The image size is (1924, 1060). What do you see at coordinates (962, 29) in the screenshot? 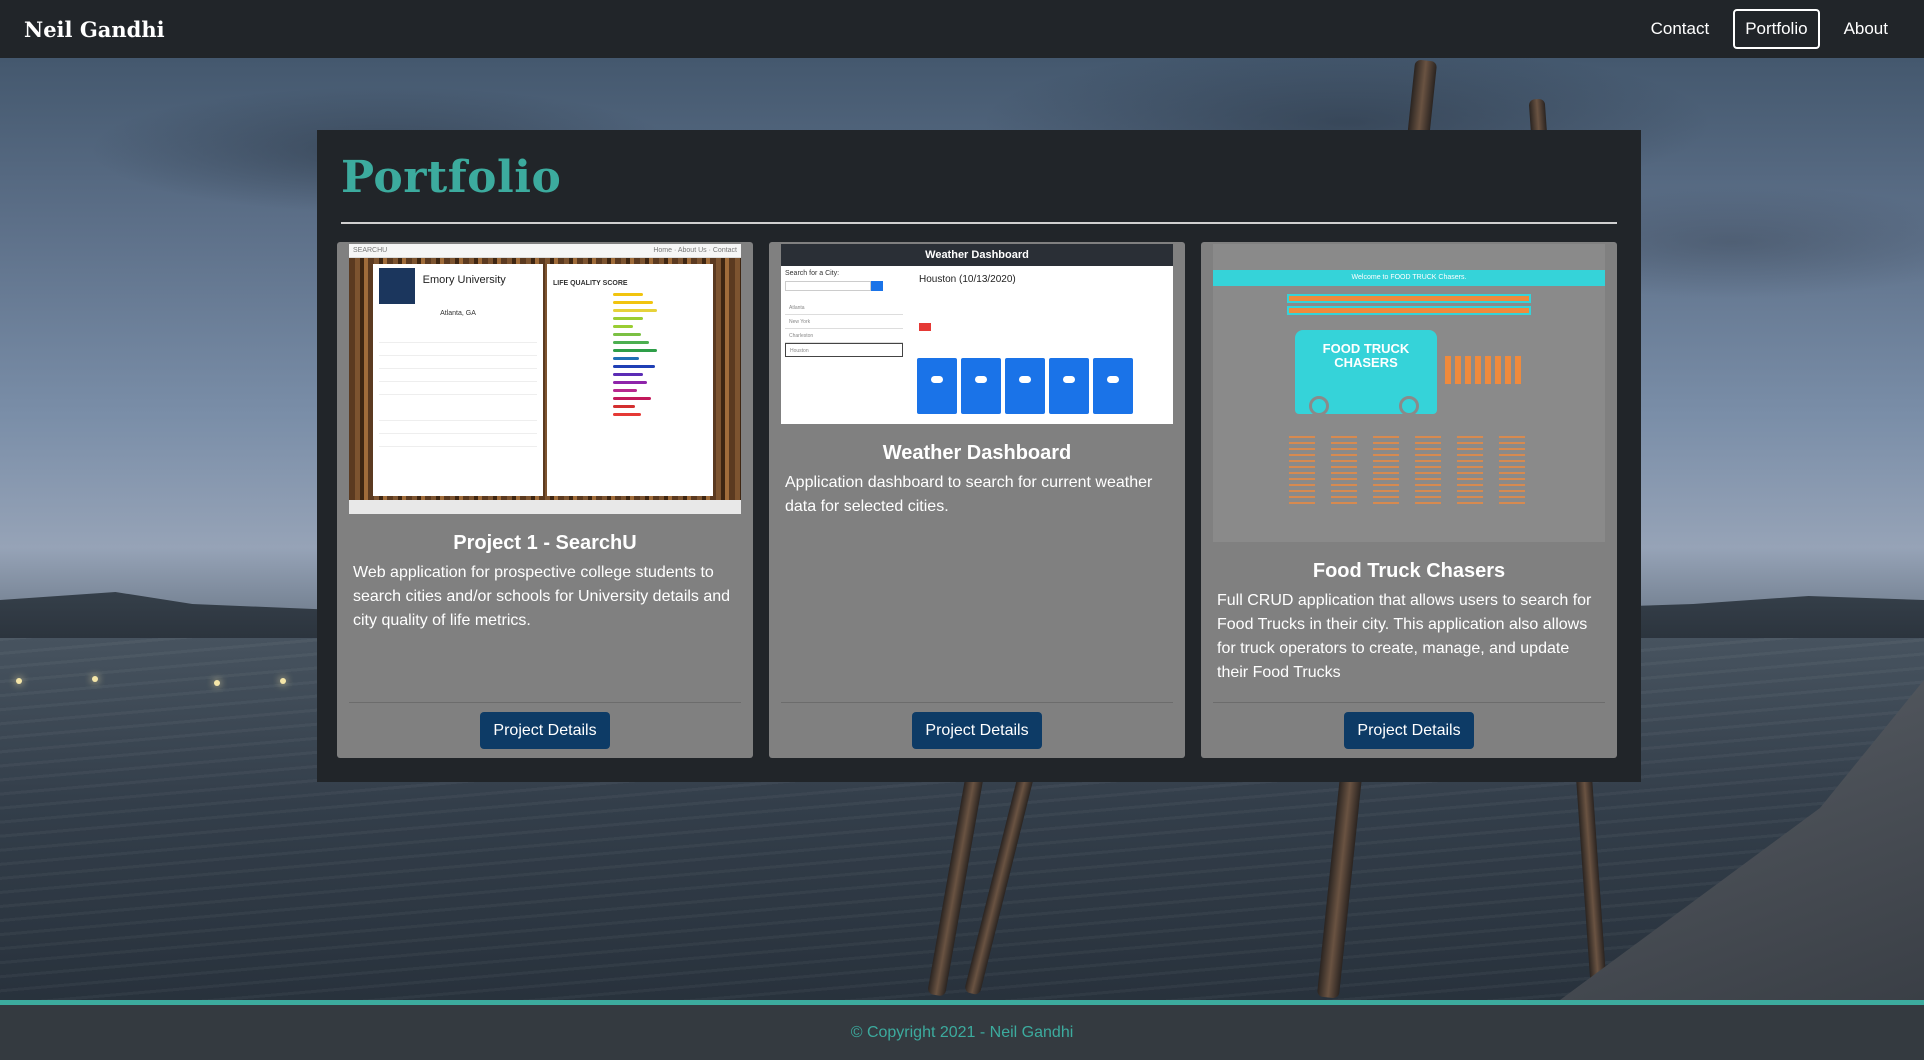
I see `navbar: Neil Gandhi Contact Portfolio About` at bounding box center [962, 29].